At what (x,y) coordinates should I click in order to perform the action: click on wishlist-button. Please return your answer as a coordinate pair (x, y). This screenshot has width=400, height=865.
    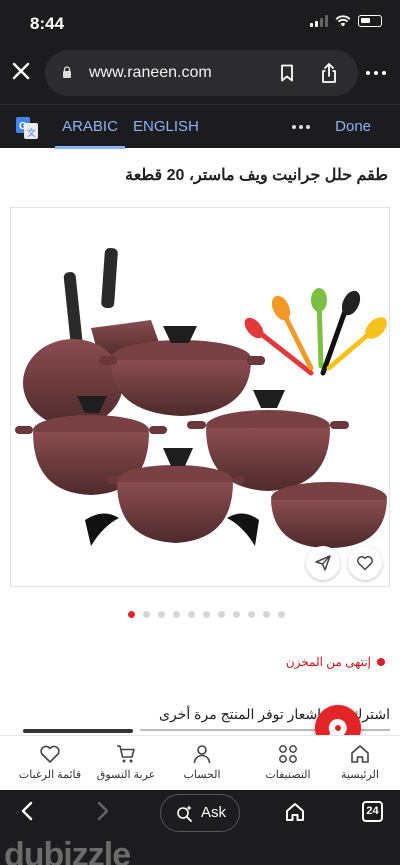
    Looking at the image, I should click on (365, 563).